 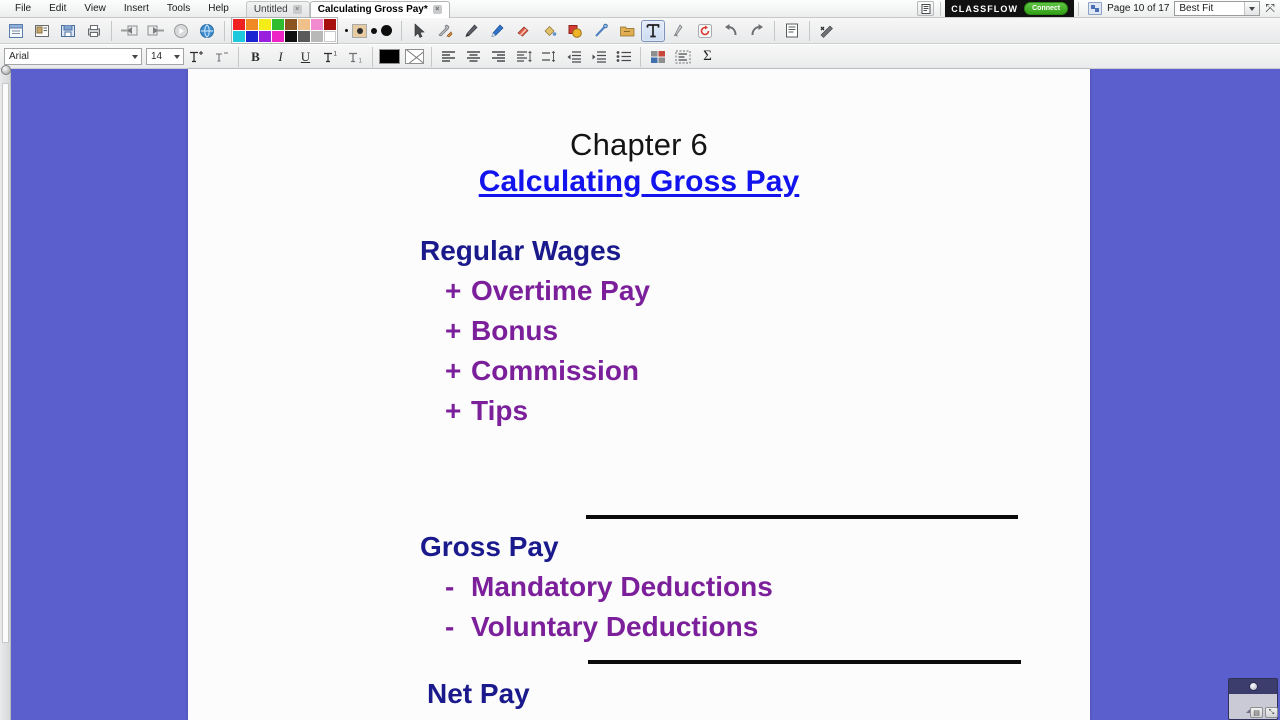 I want to click on bullet-list-button, so click(x=623, y=57).